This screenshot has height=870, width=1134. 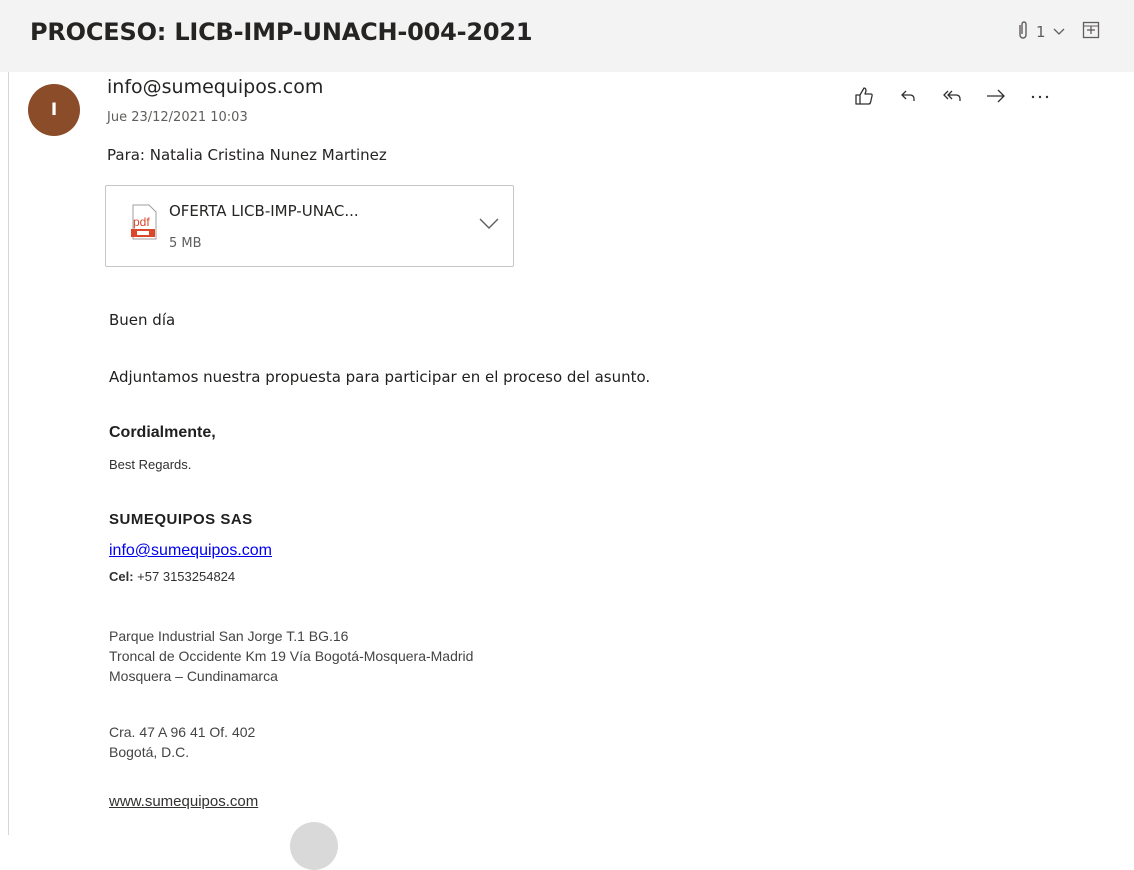 What do you see at coordinates (193, 676) in the screenshot?
I see `address-line: Mosquera – Cundinamarca` at bounding box center [193, 676].